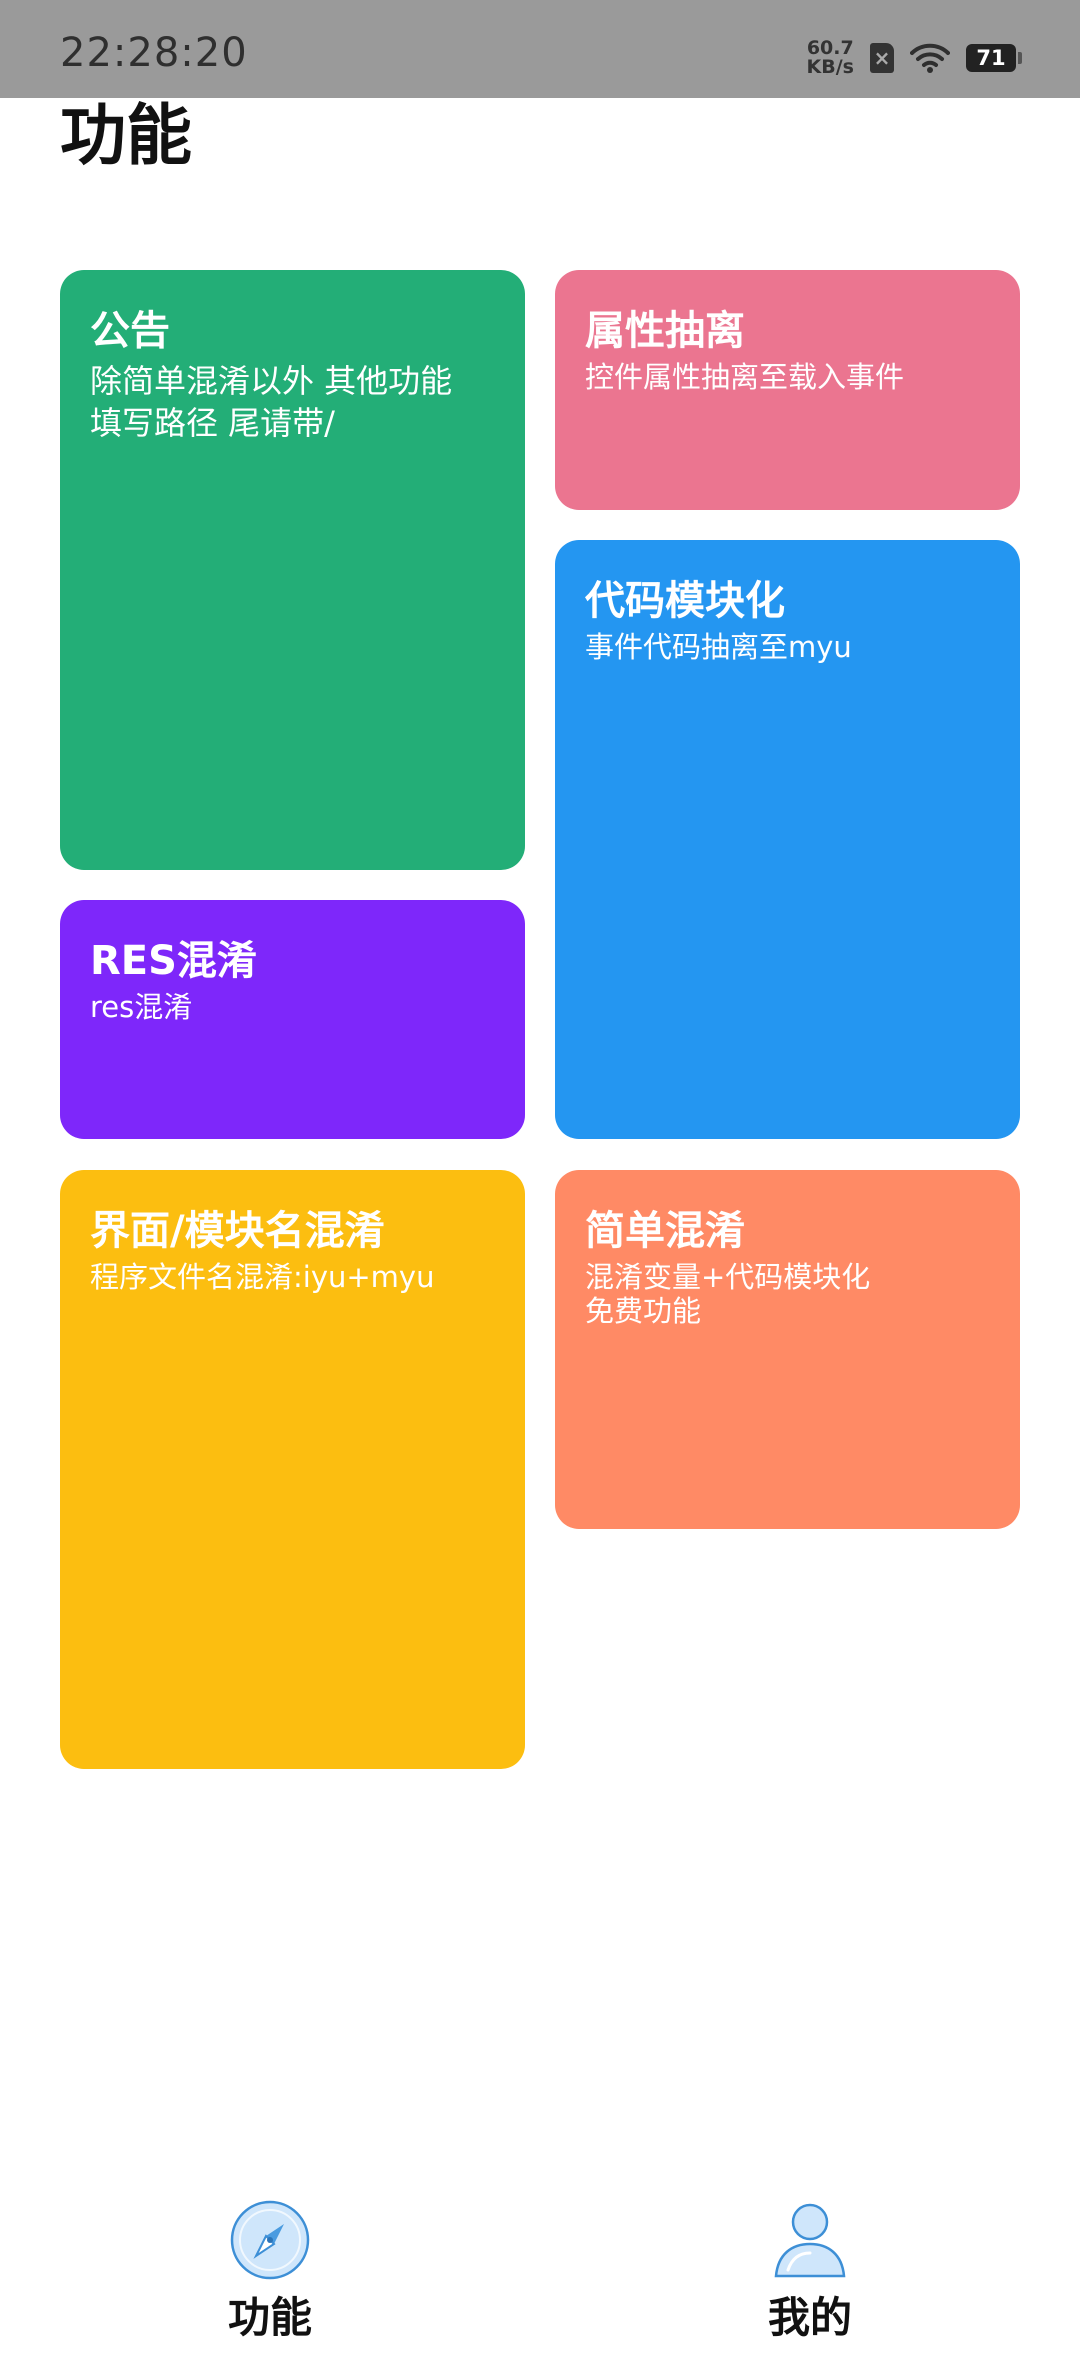  I want to click on no-sim-icon: ×, so click(882, 58).